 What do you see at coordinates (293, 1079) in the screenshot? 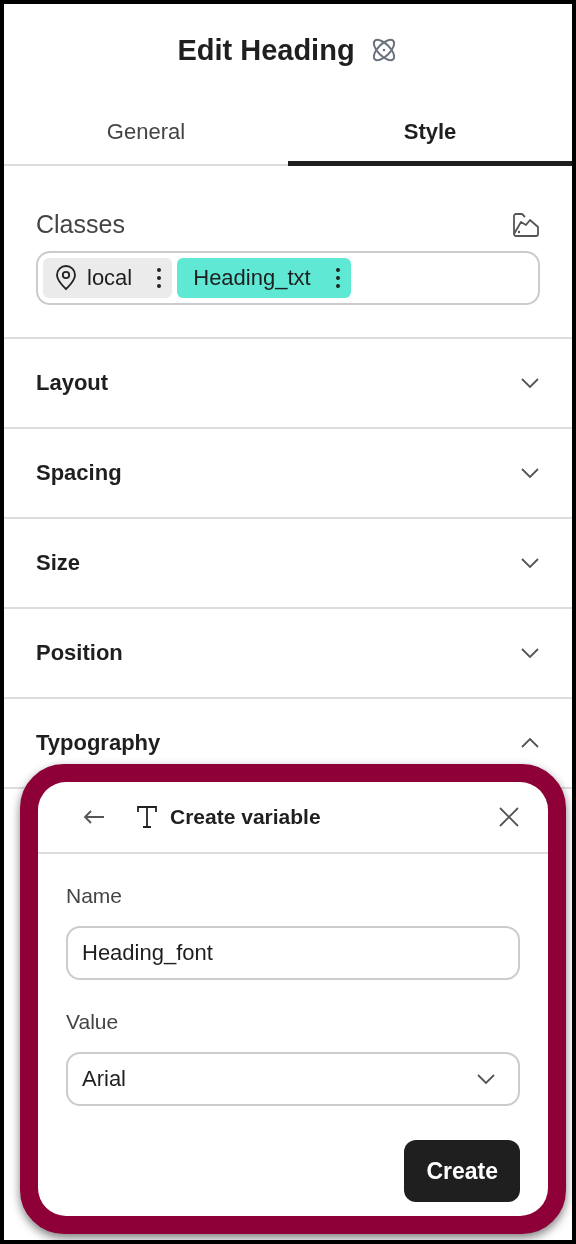
I see `value-select: Arial` at bounding box center [293, 1079].